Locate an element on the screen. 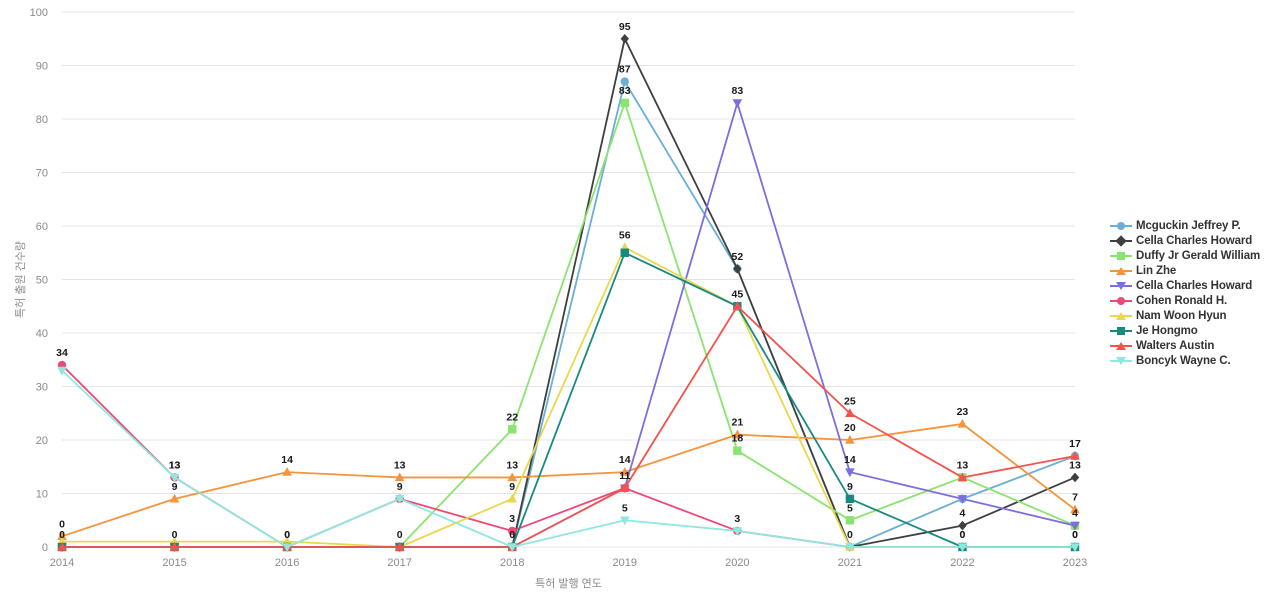 This screenshot has height=600, width=1280. x-tick-label: 2018 is located at coordinates (512, 563).